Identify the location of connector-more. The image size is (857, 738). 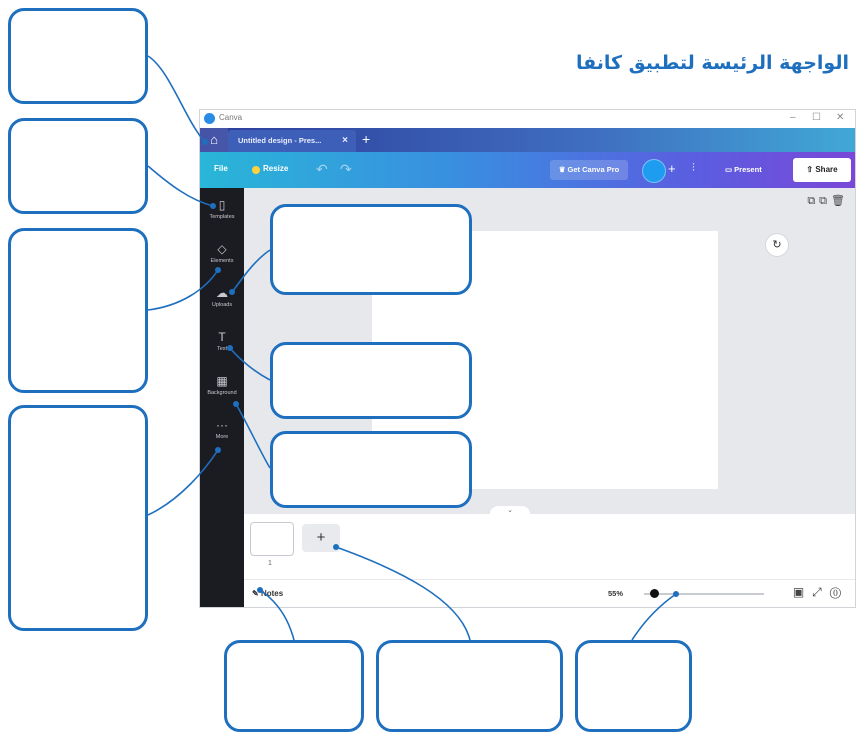
(183, 482).